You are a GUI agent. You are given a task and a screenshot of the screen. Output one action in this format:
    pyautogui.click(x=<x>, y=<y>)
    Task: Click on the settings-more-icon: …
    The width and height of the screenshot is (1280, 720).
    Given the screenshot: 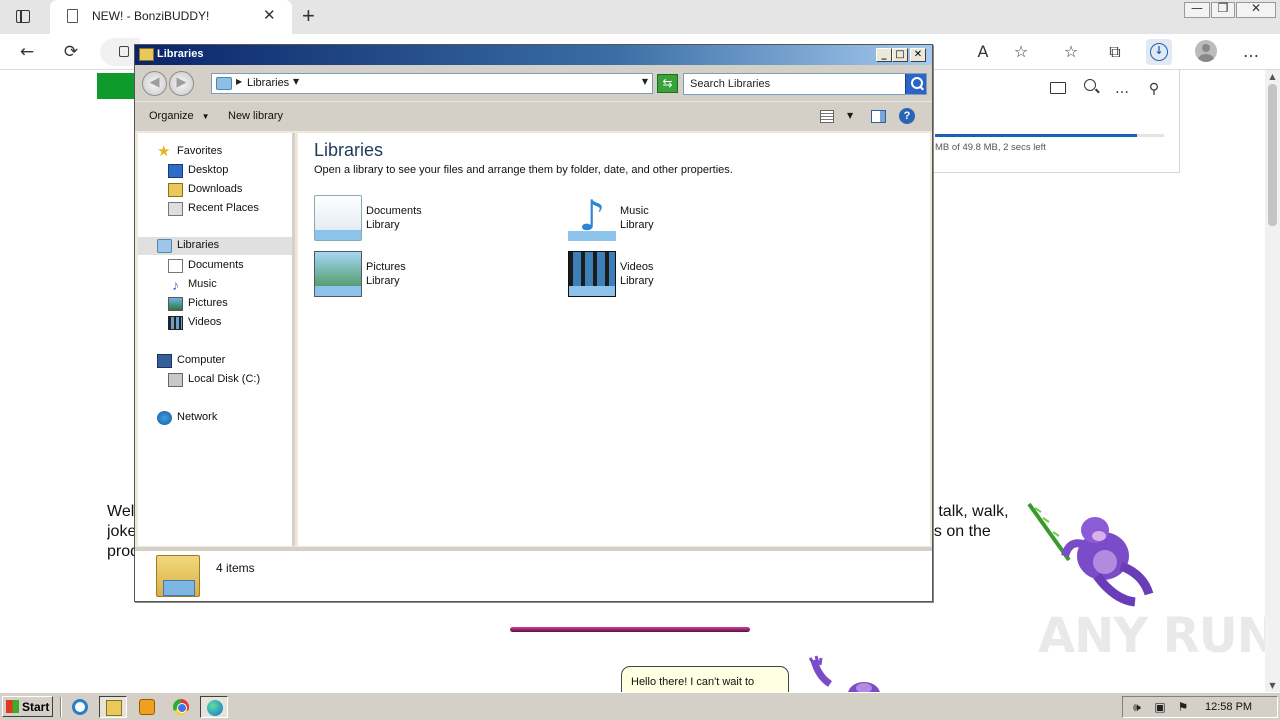 What is the action you would take?
    pyautogui.click(x=1251, y=52)
    